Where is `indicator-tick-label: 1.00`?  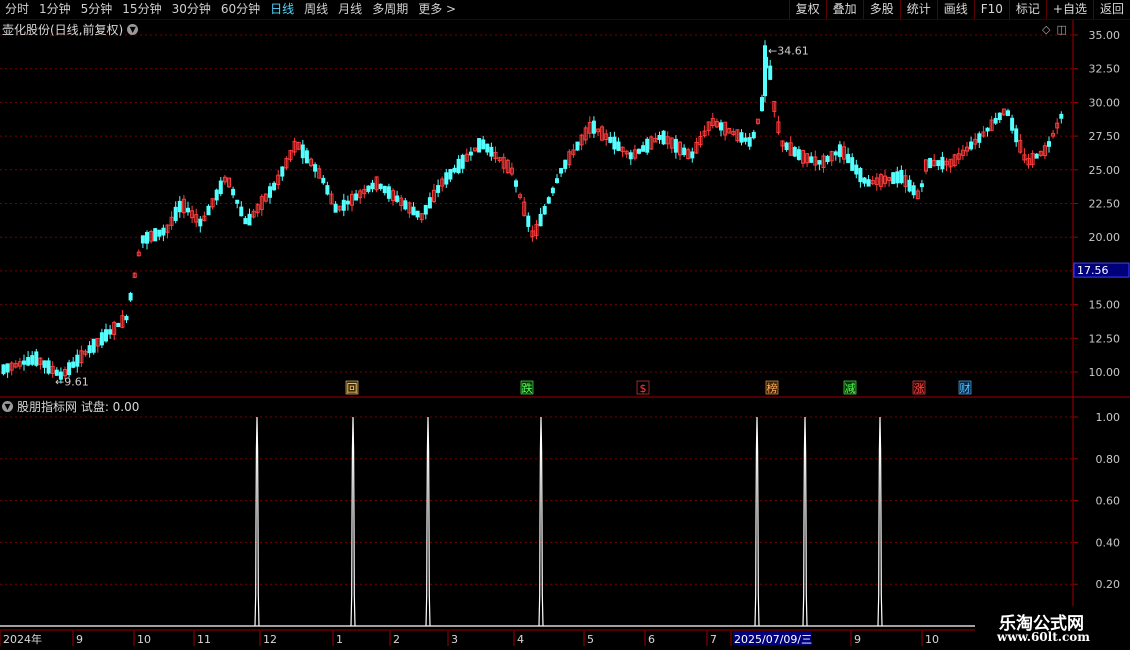
indicator-tick-label: 1.00 is located at coordinates (1108, 417).